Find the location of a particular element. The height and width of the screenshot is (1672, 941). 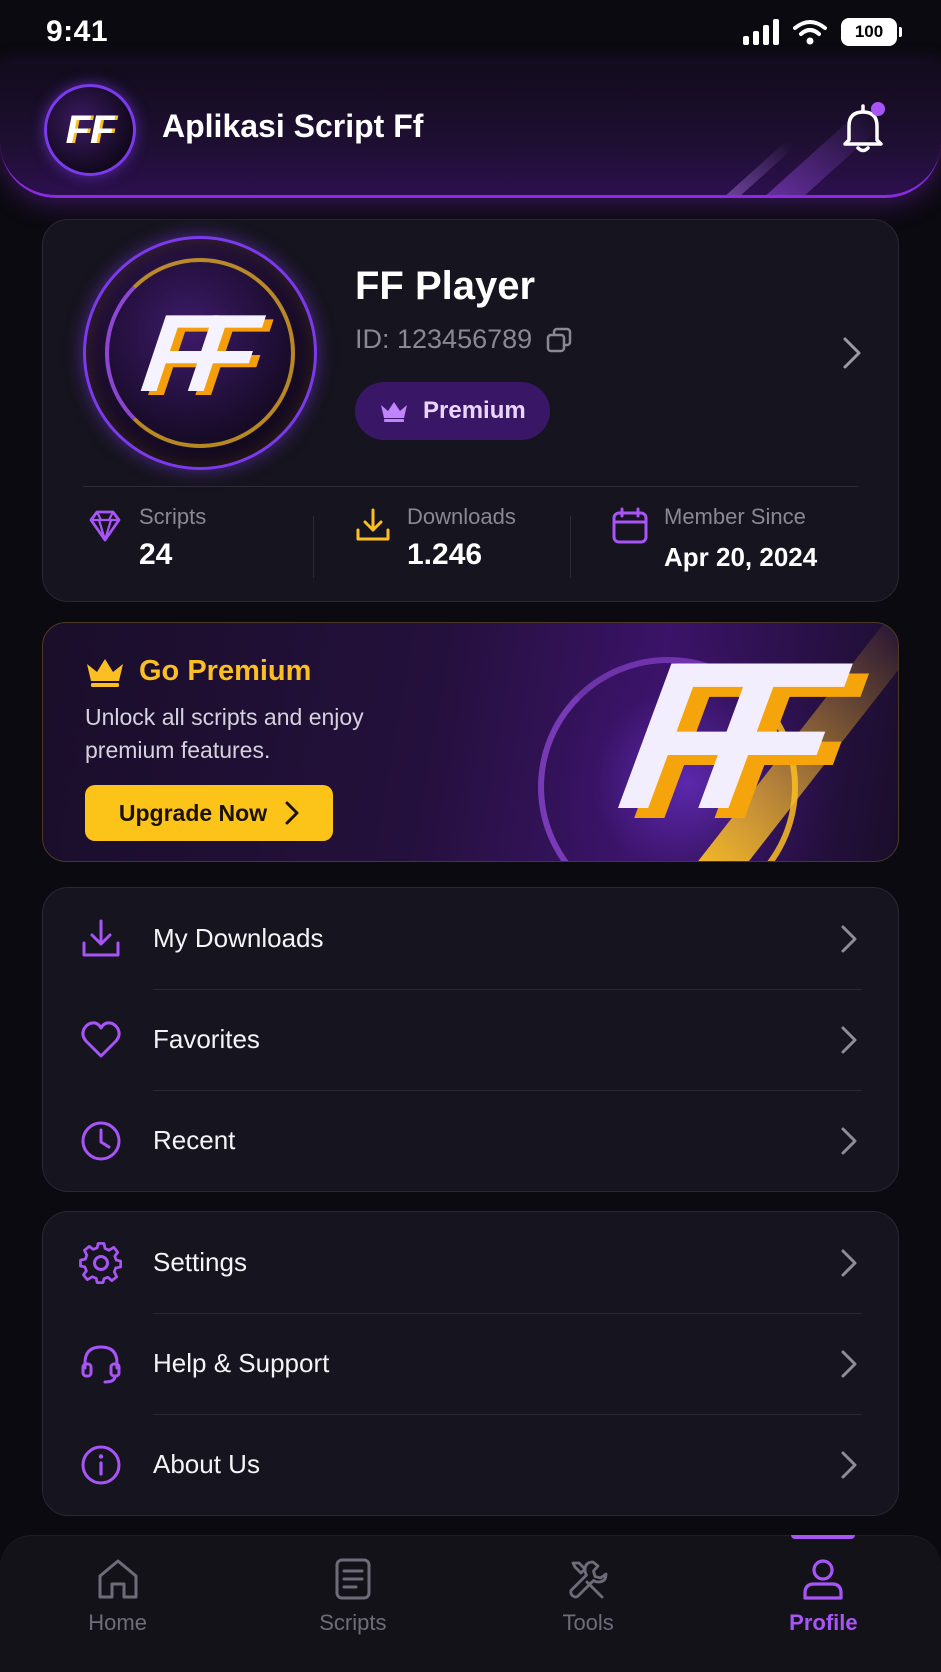

nav-label: Scripts is located at coordinates (353, 1622).